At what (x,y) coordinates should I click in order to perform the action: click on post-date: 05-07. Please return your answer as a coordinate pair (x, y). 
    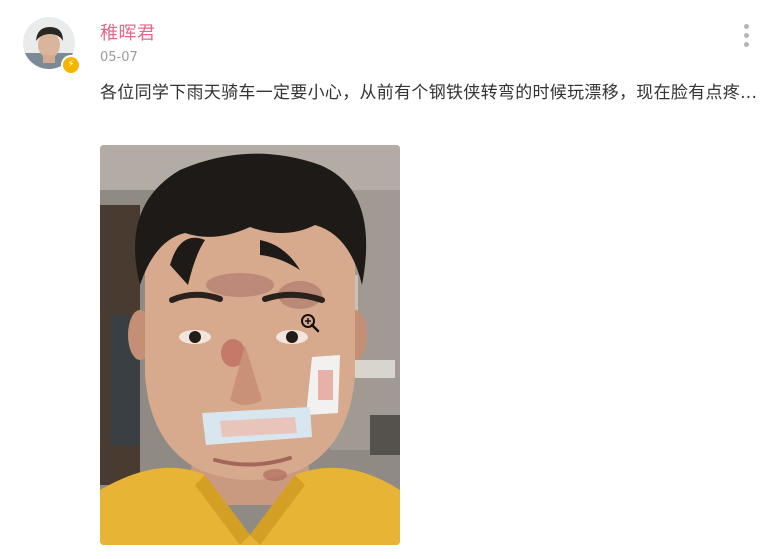
    Looking at the image, I should click on (119, 57).